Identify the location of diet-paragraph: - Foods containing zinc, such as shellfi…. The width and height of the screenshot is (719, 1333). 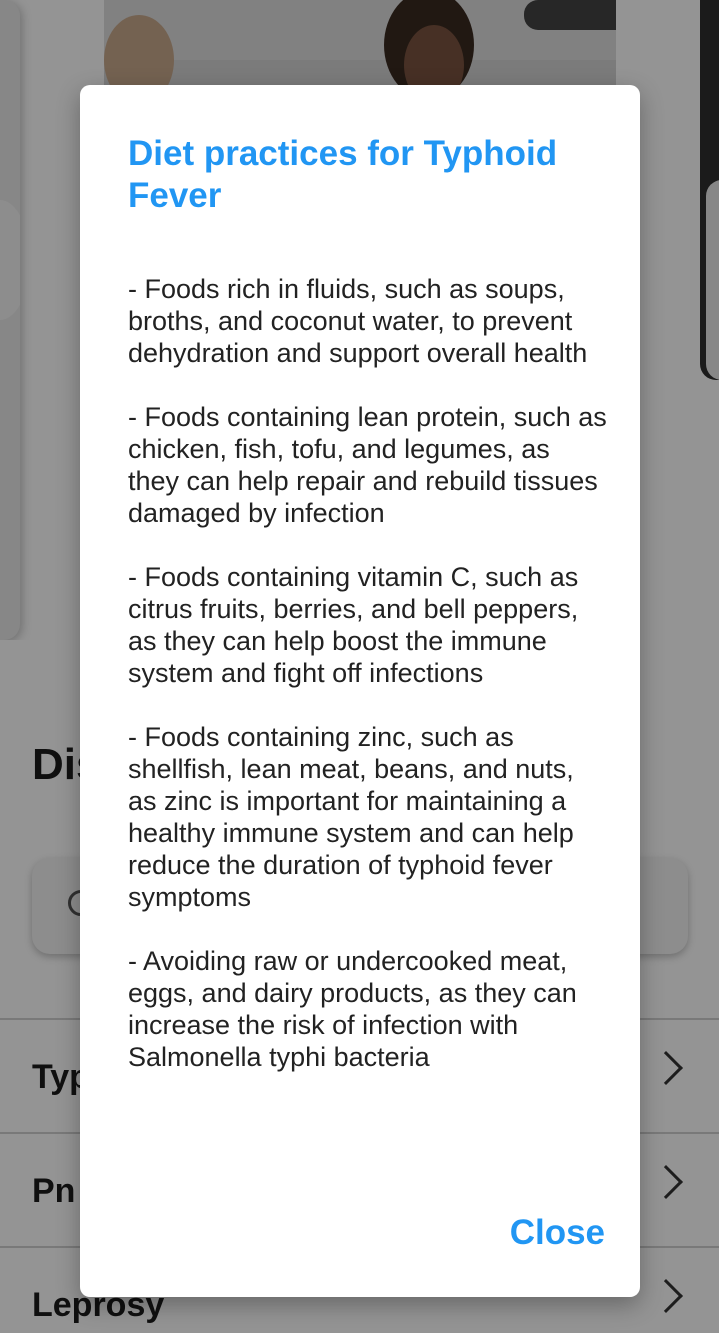
(351, 817).